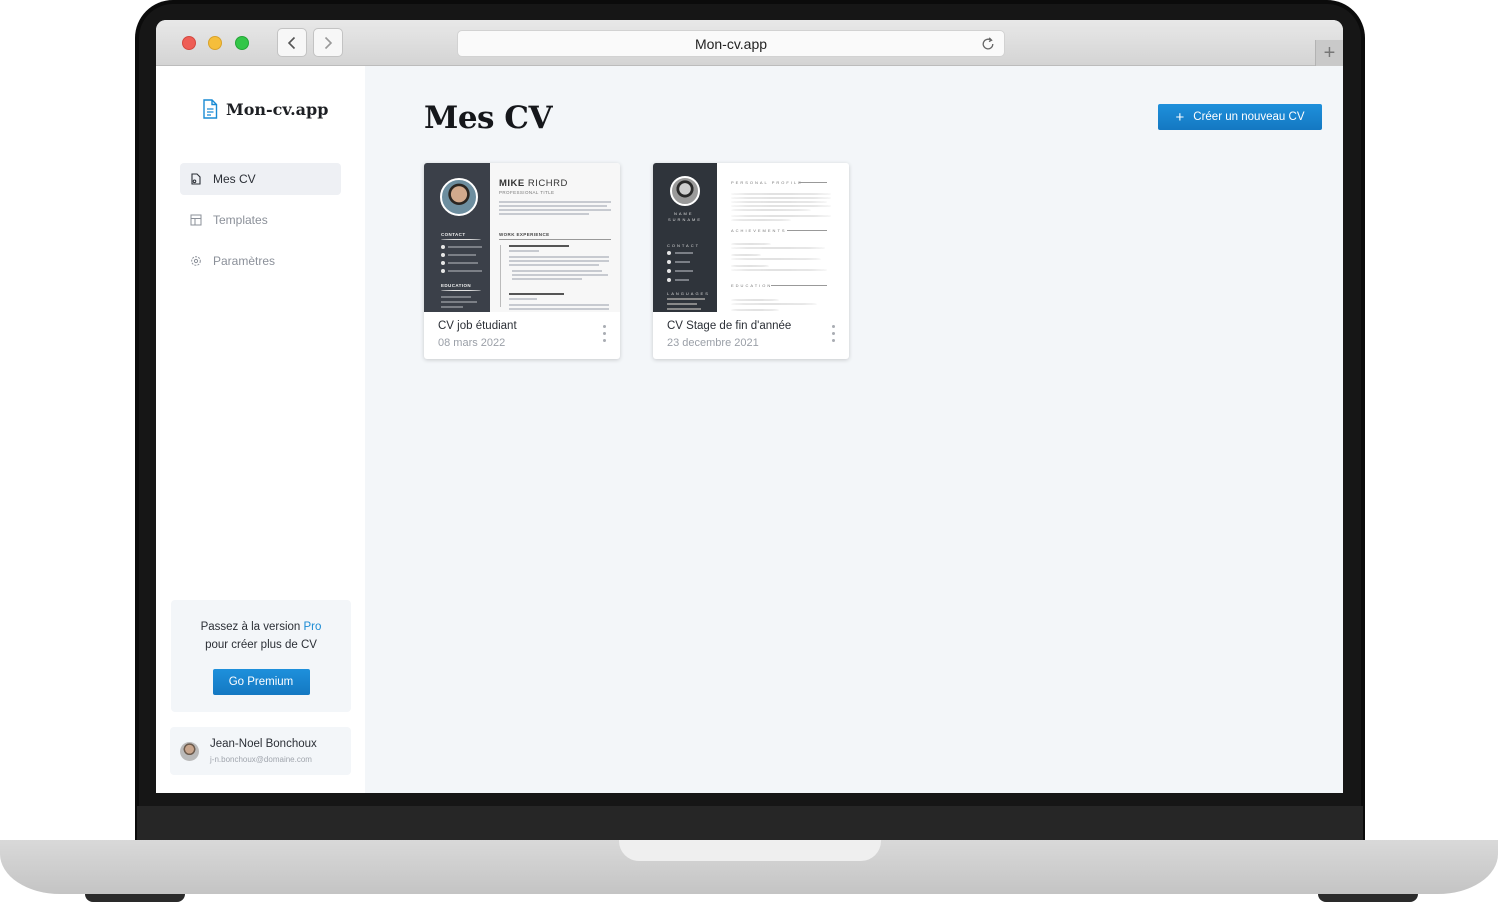 This screenshot has width=1498, height=902. Describe the element at coordinates (210, 109) in the screenshot. I see `document-logo-icon` at that location.